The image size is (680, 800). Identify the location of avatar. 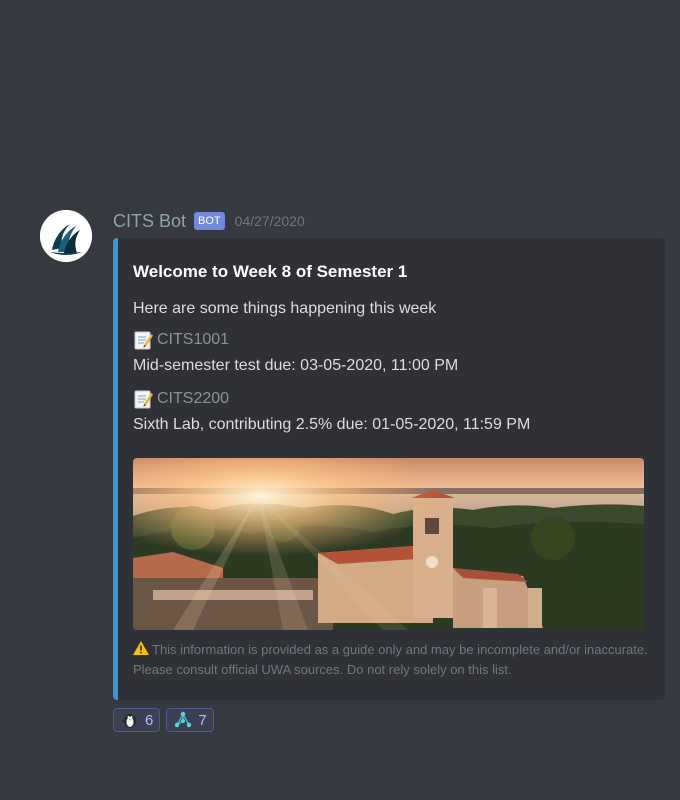
(66, 236).